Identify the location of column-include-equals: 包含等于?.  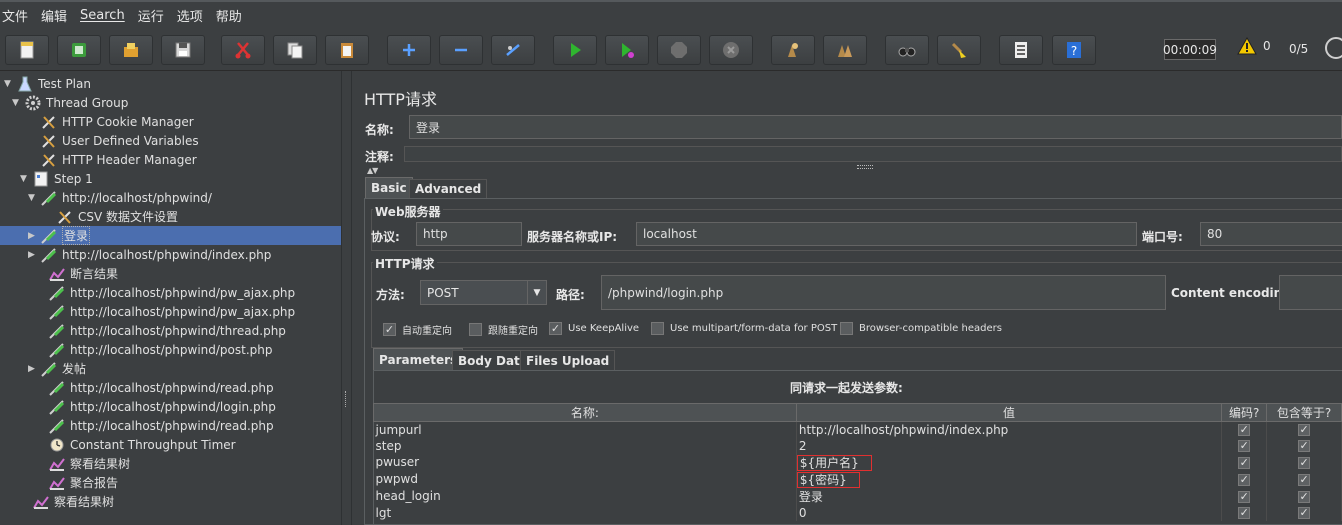
(1304, 412).